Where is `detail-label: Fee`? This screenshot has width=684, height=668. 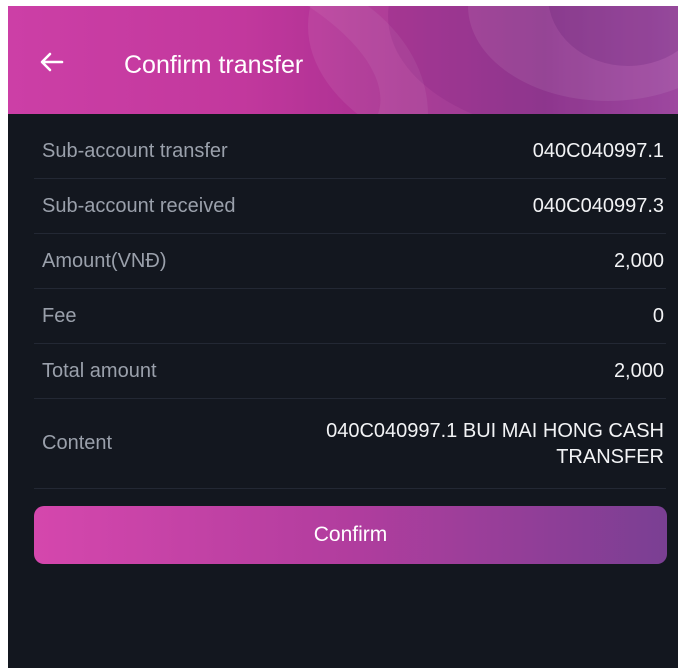 detail-label: Fee is located at coordinates (59, 315).